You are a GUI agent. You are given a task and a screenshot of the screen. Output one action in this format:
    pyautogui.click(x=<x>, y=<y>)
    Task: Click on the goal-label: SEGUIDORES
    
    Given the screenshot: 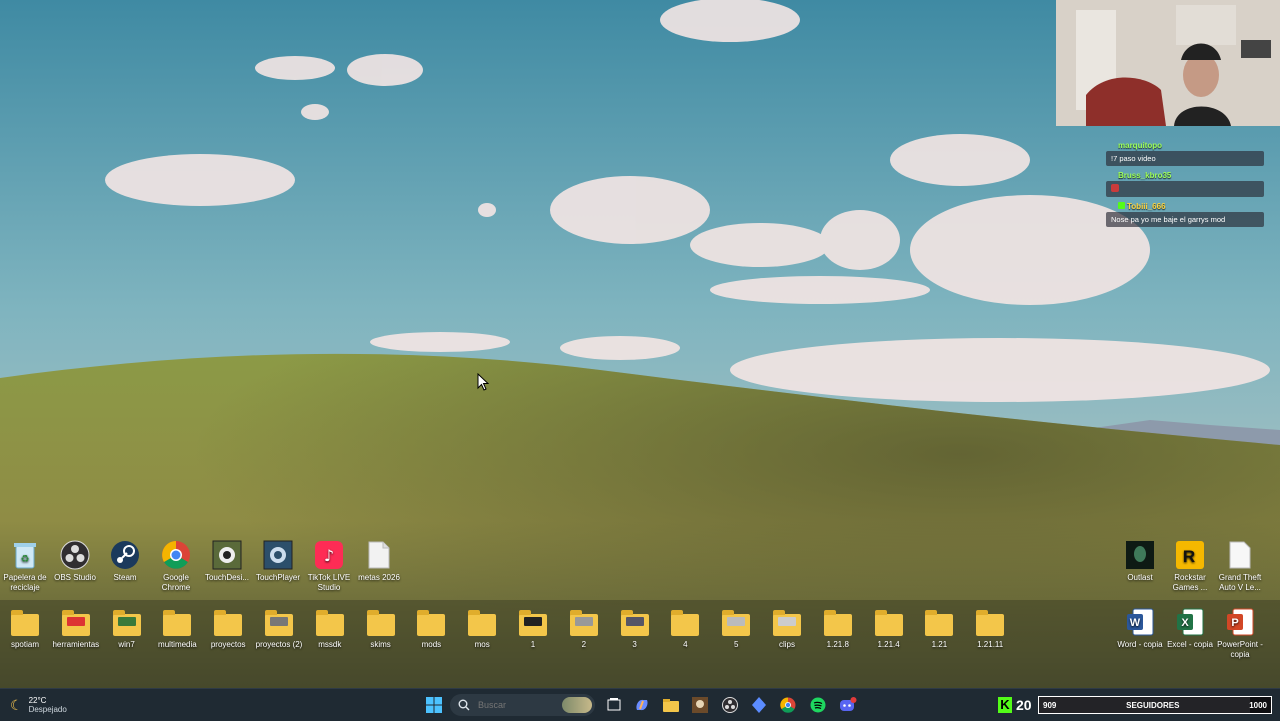 What is the action you would take?
    pyautogui.click(x=1153, y=705)
    